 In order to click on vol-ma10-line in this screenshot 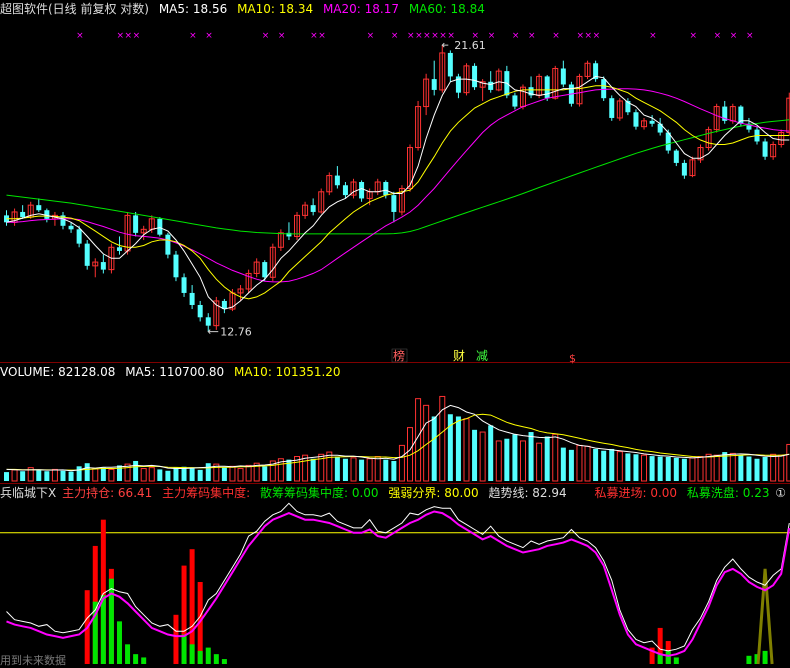, I will do `click(398, 442)`.